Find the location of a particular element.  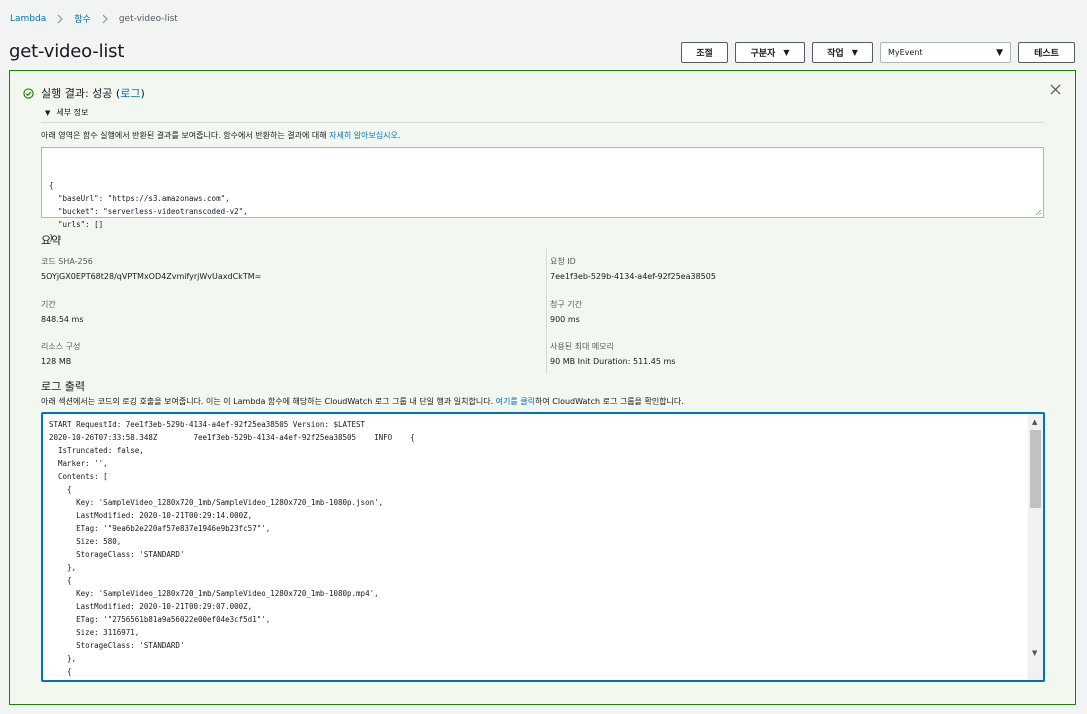

test-button: 테스트 is located at coordinates (1046, 52).